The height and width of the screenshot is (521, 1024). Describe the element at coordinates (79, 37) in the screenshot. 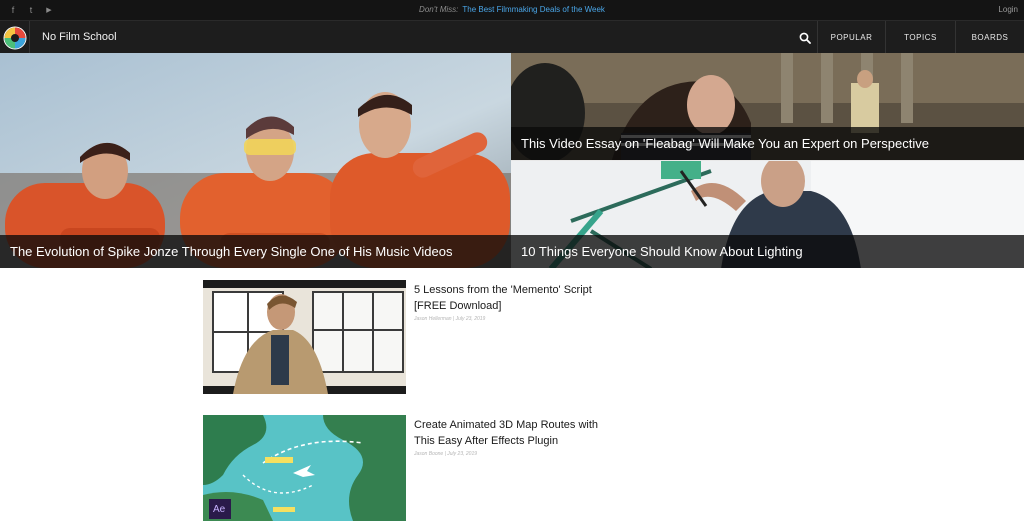

I see `brand-name: No Film School` at that location.